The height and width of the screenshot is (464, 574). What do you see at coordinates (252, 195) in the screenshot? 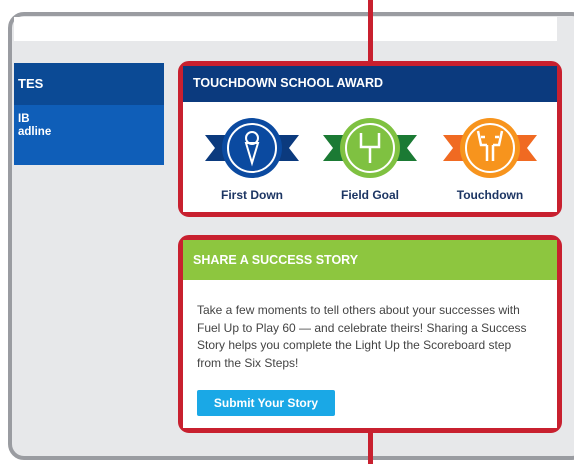
I see `award-label: First Down` at bounding box center [252, 195].